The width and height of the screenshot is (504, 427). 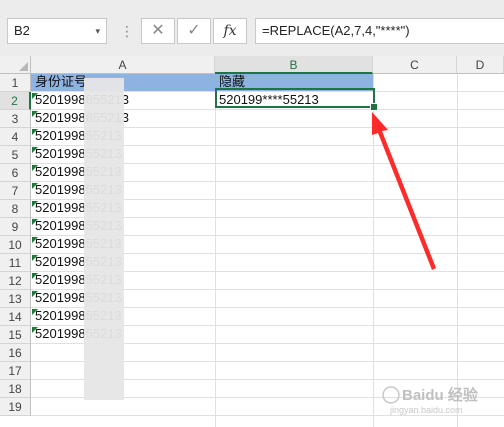 I want to click on enter-button: ✓, so click(x=194, y=31).